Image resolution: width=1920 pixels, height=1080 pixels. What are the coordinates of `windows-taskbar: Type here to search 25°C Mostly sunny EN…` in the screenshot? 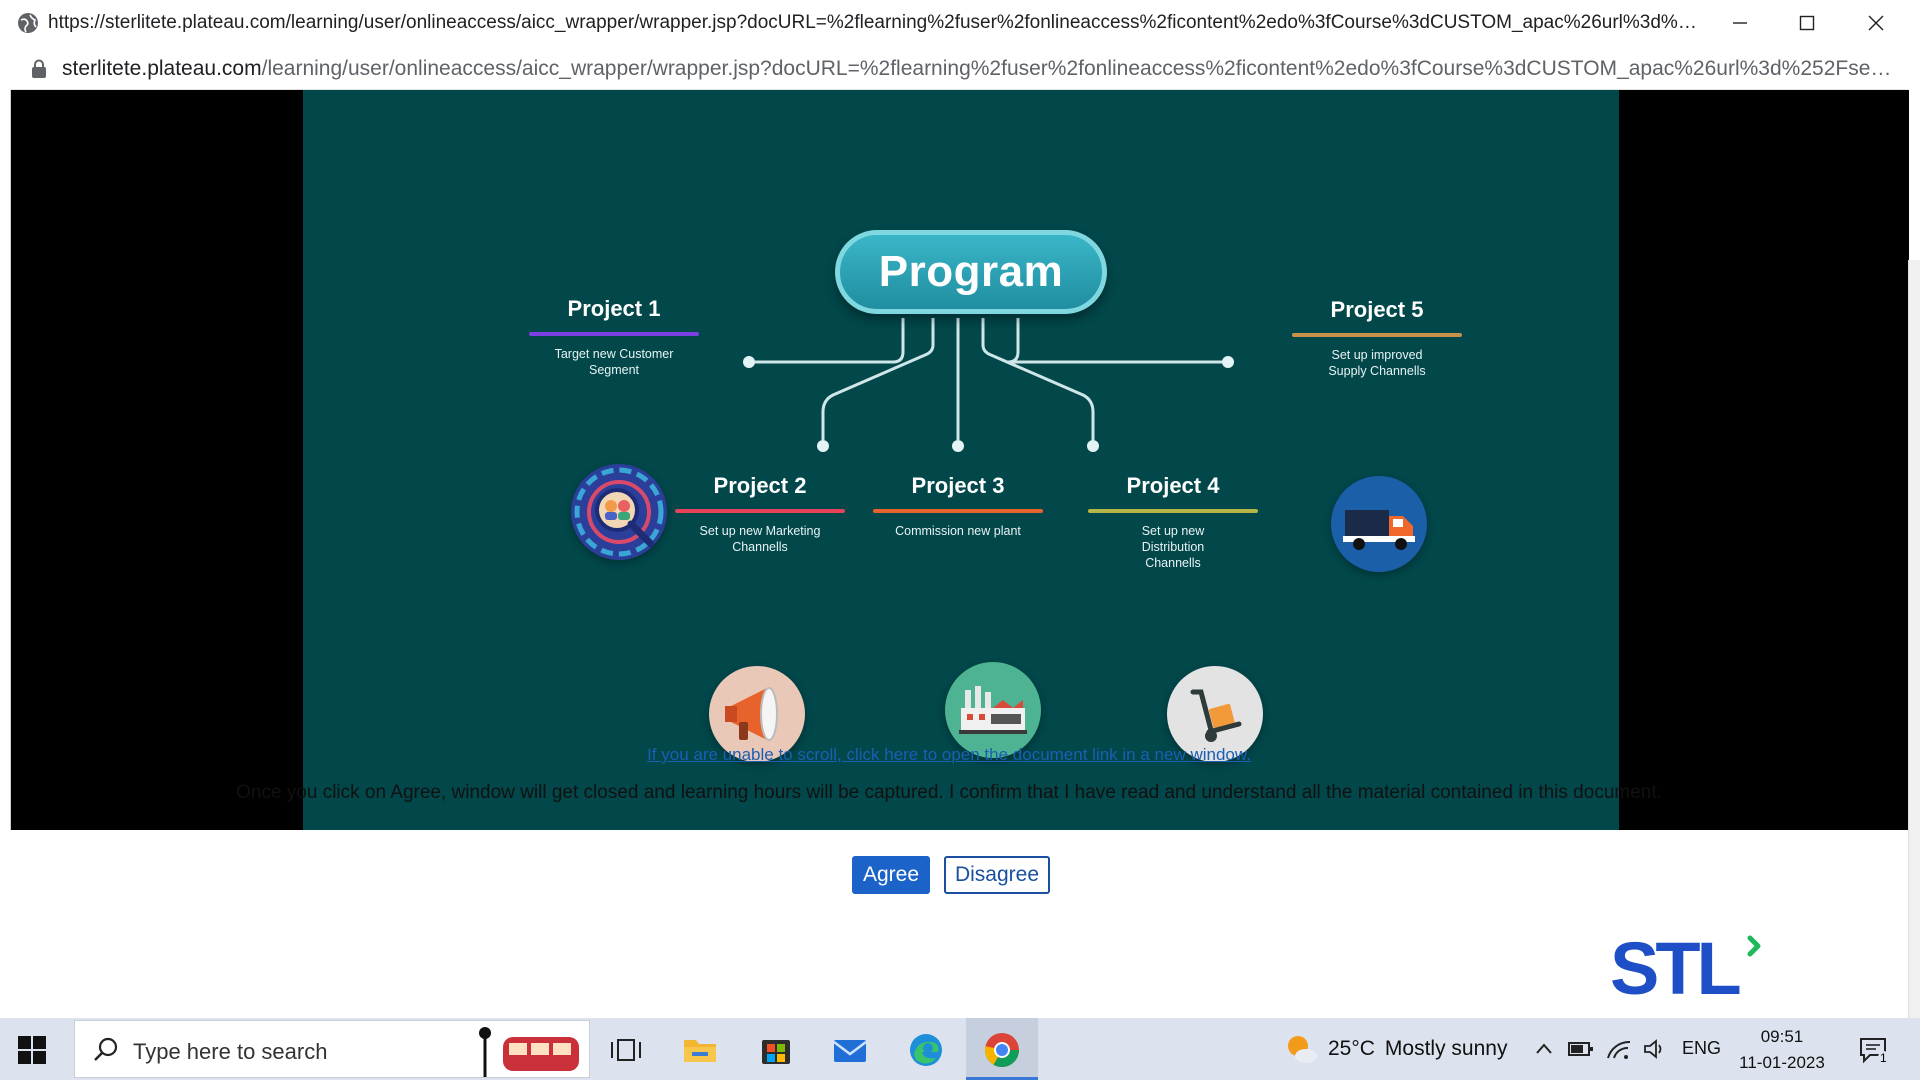 It's located at (960, 1049).